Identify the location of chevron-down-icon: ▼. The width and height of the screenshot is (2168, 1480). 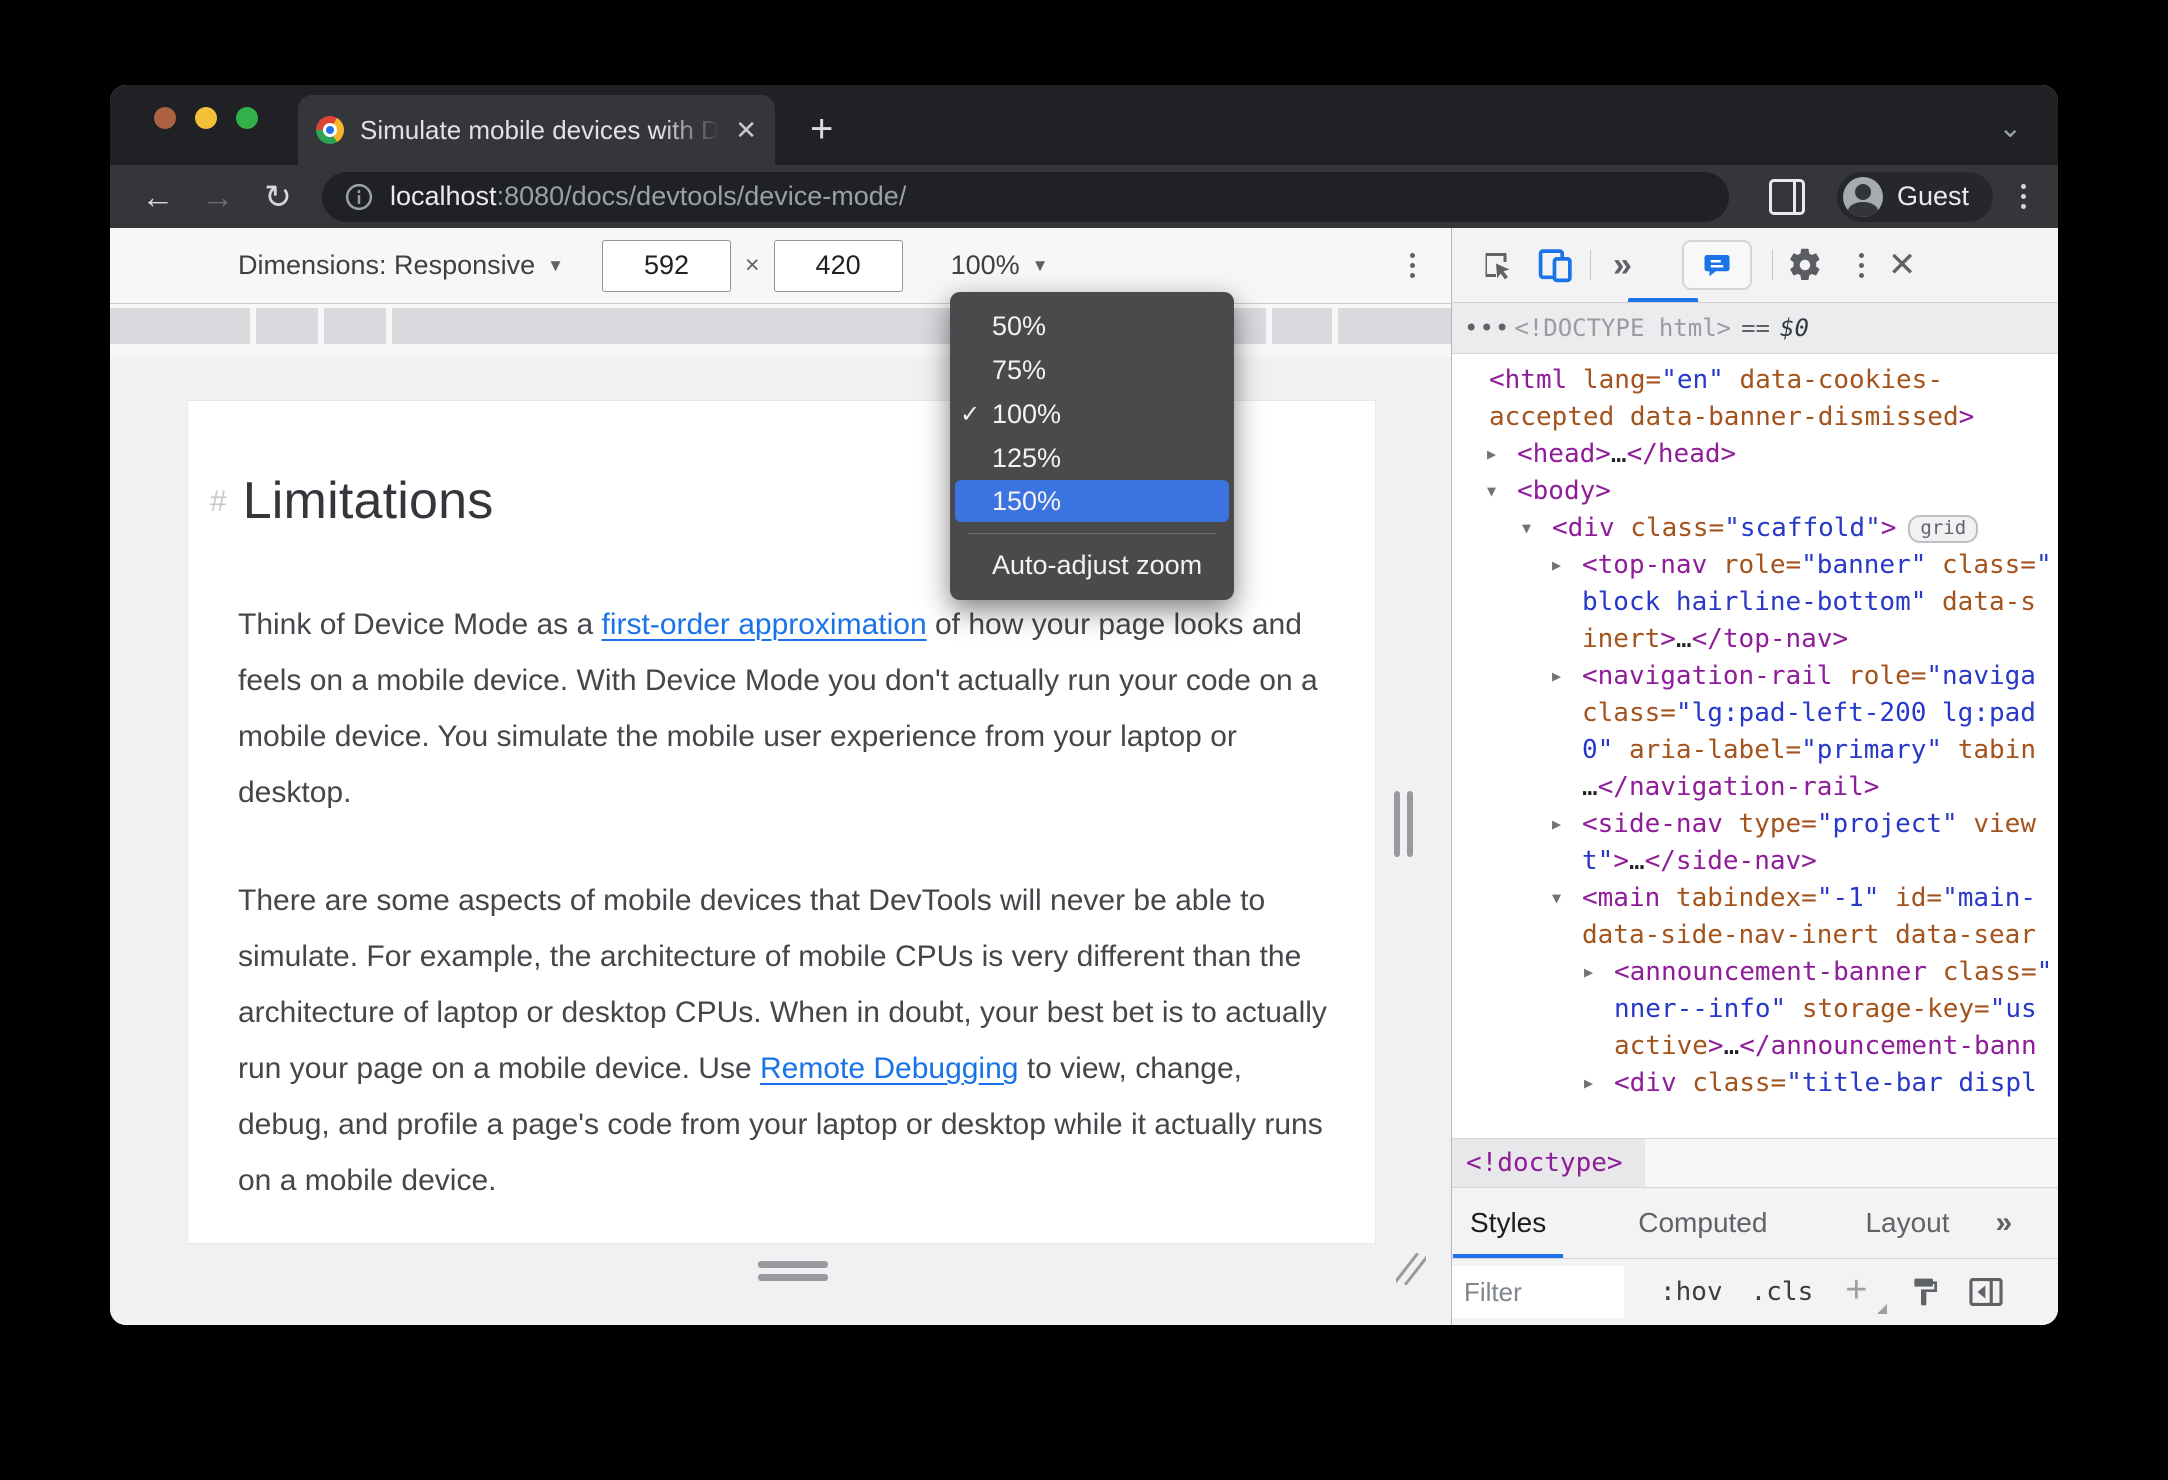
(1040, 265).